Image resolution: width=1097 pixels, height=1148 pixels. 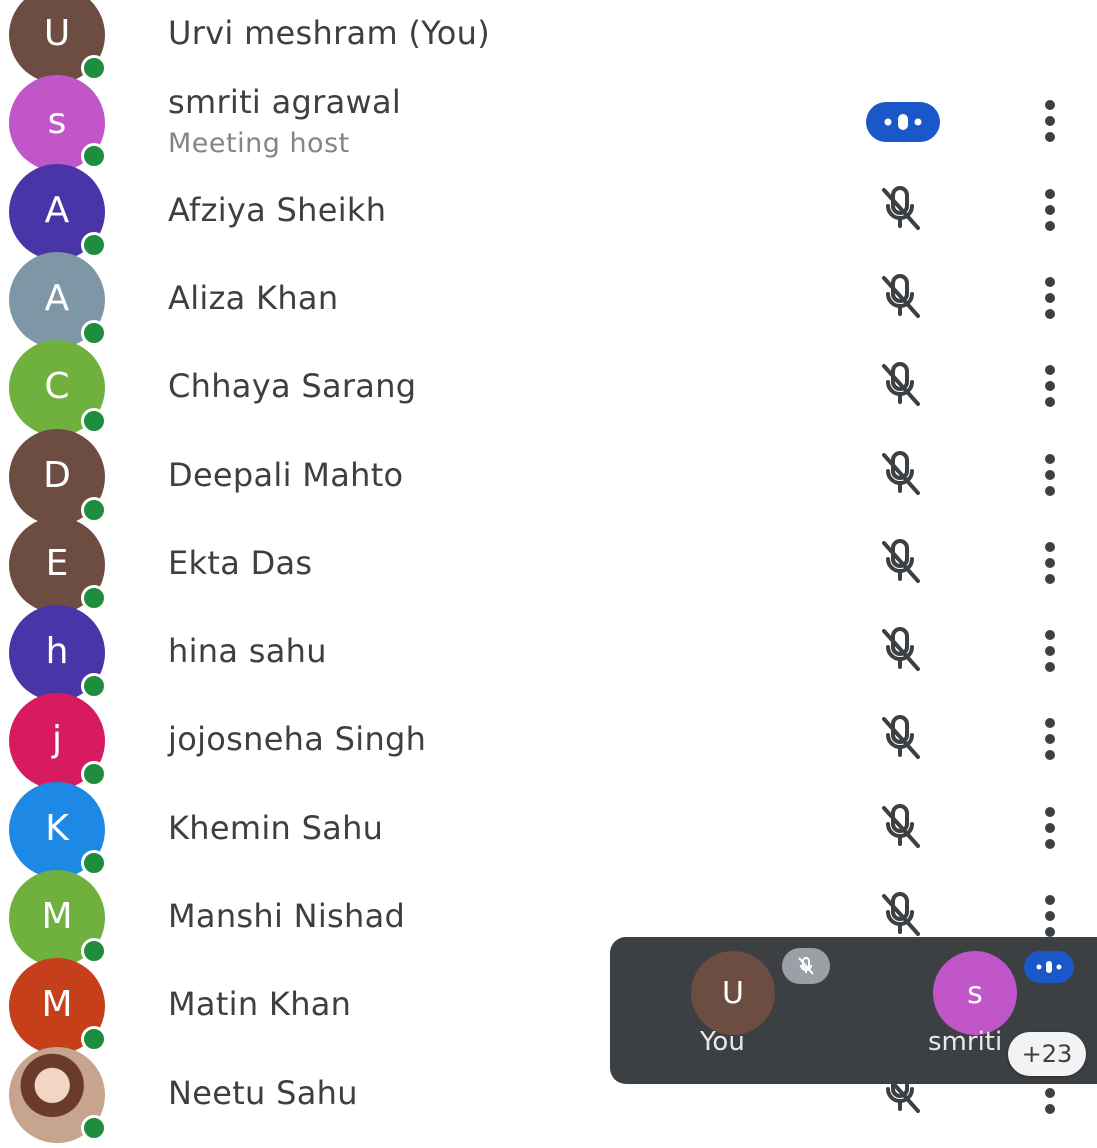 I want to click on participant-row: U Urvi meshram (You), so click(x=548, y=44).